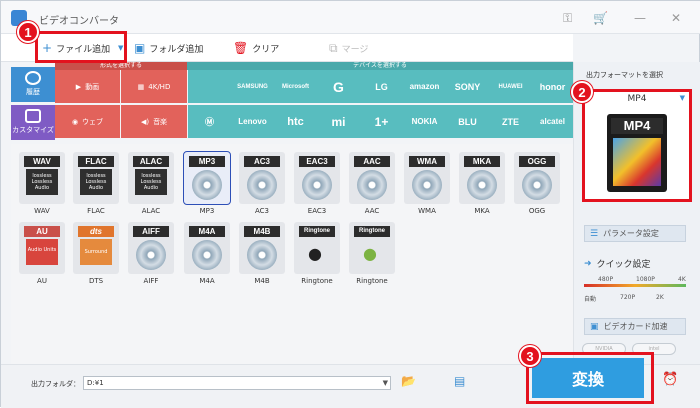 The width and height of the screenshot is (700, 408). Describe the element at coordinates (207, 184) in the screenshot. I see `format-mp3: MP3 MP3` at that location.